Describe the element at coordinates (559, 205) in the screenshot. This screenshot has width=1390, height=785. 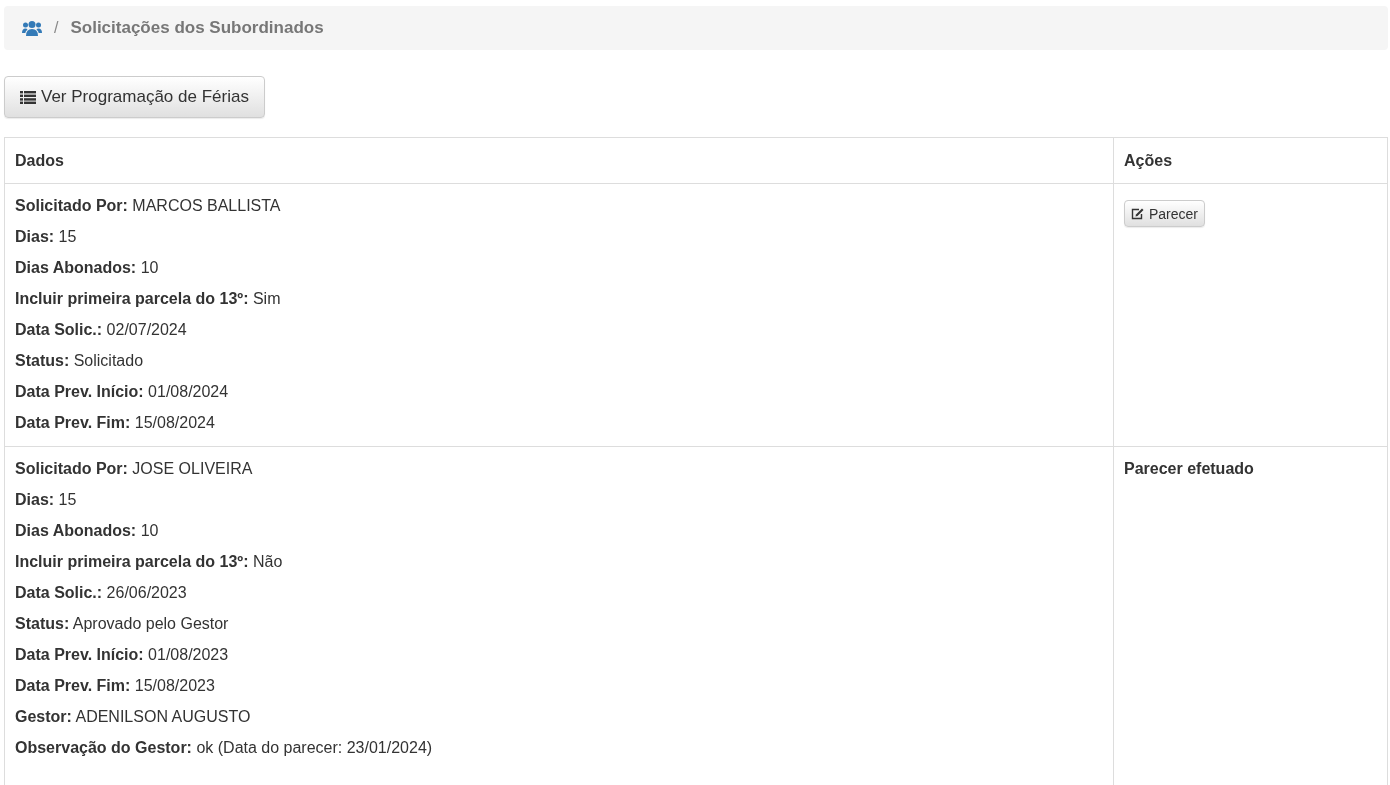
I see `data-field: Solicitado Por: MARCOS BALLISTA` at that location.